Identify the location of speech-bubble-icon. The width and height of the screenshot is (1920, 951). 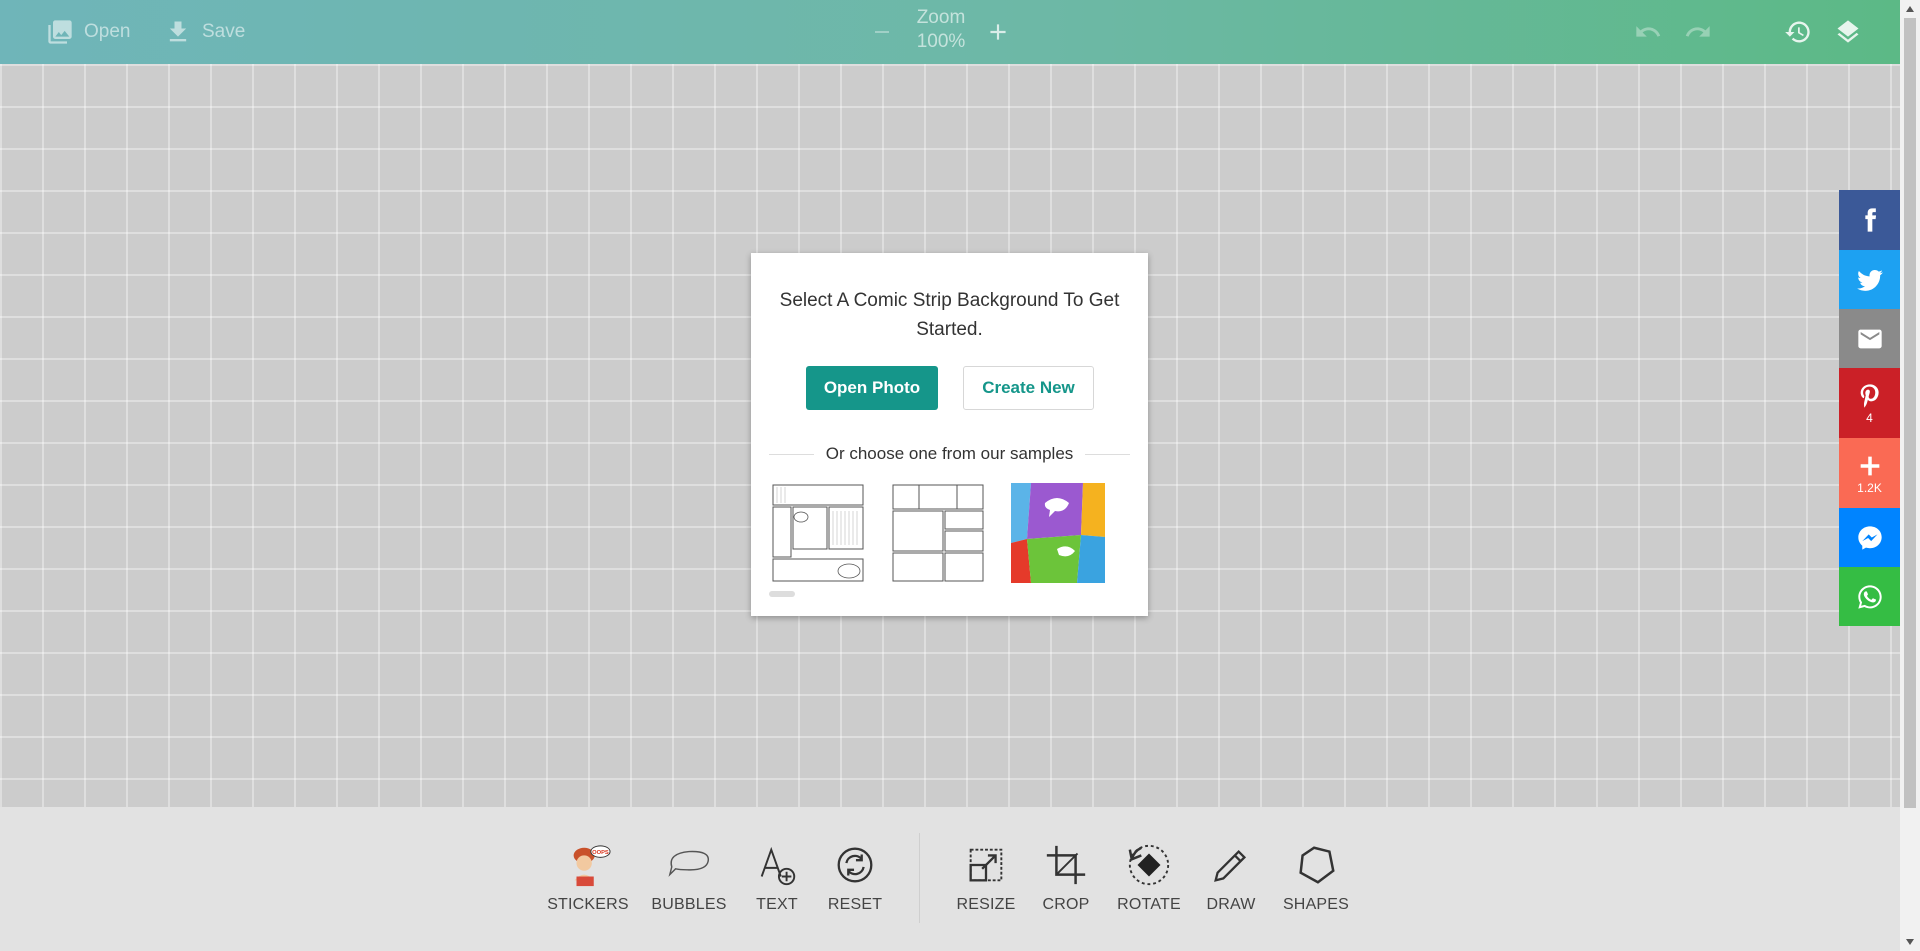
(689, 865).